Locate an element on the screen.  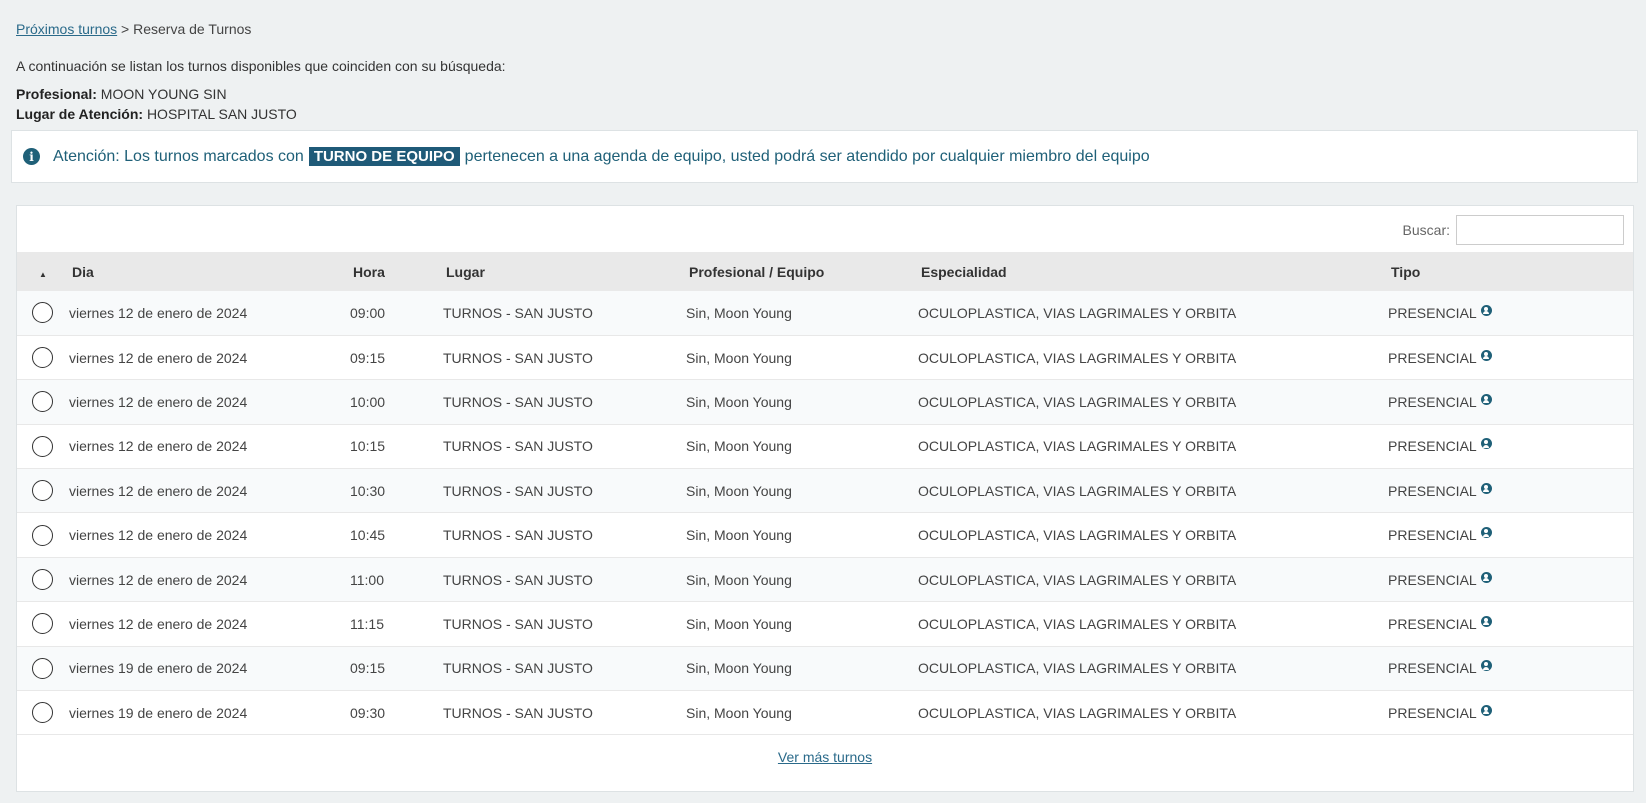
profesional-value: MOON YOUNG SIN is located at coordinates (163, 94).